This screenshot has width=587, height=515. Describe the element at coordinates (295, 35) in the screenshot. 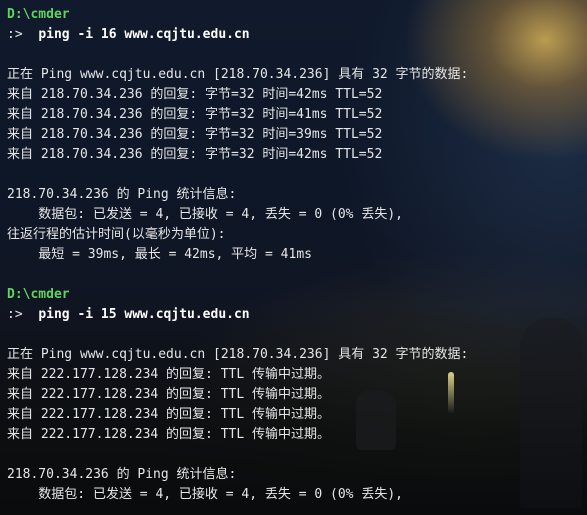

I see `command-line: :> ping -i 16 www.cqjtu.edu.cn` at that location.